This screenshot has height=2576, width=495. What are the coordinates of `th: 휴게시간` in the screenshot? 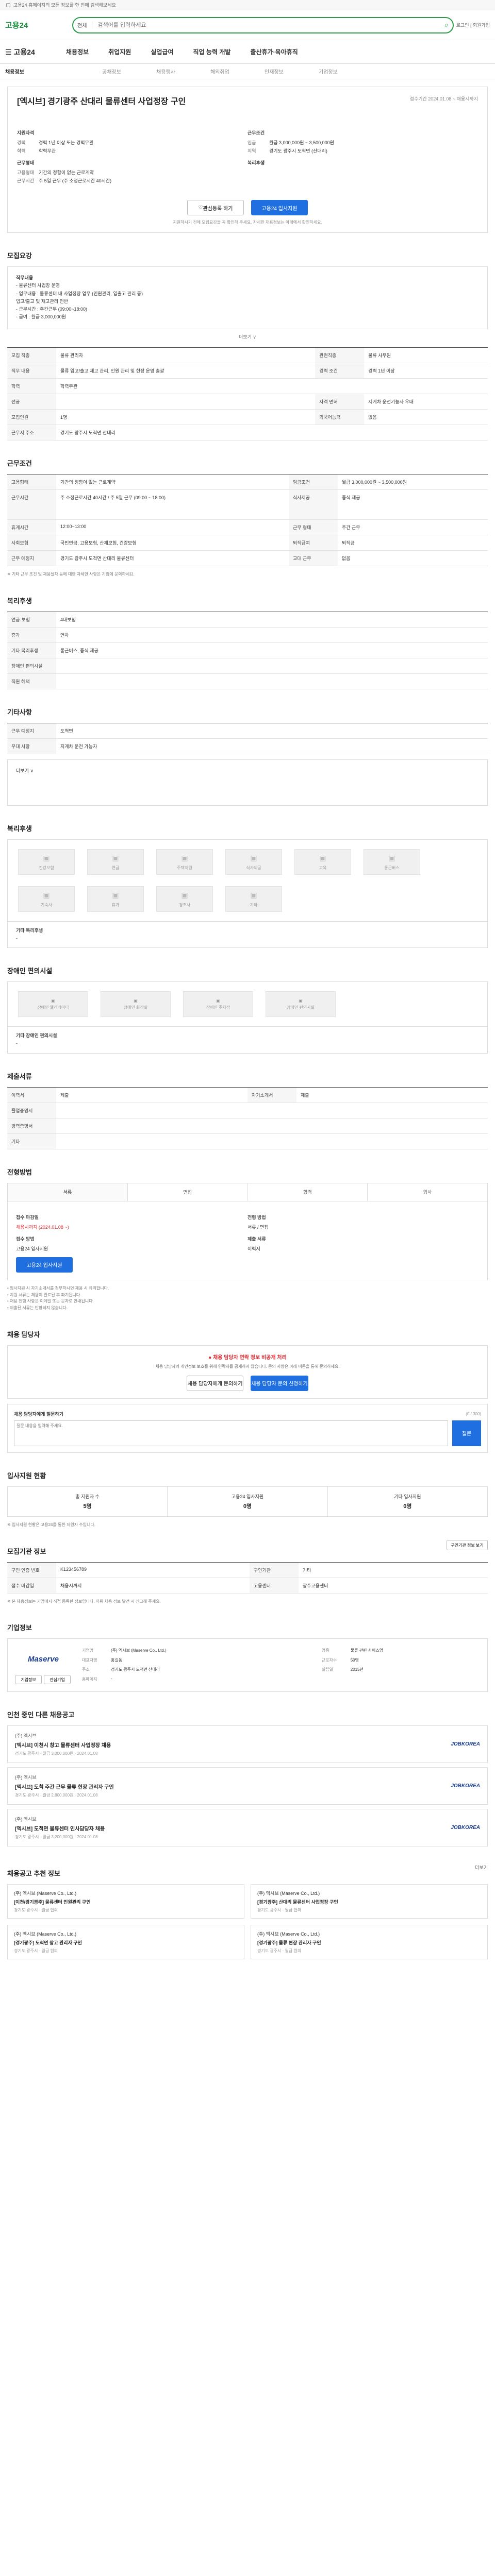 It's located at (31, 527).